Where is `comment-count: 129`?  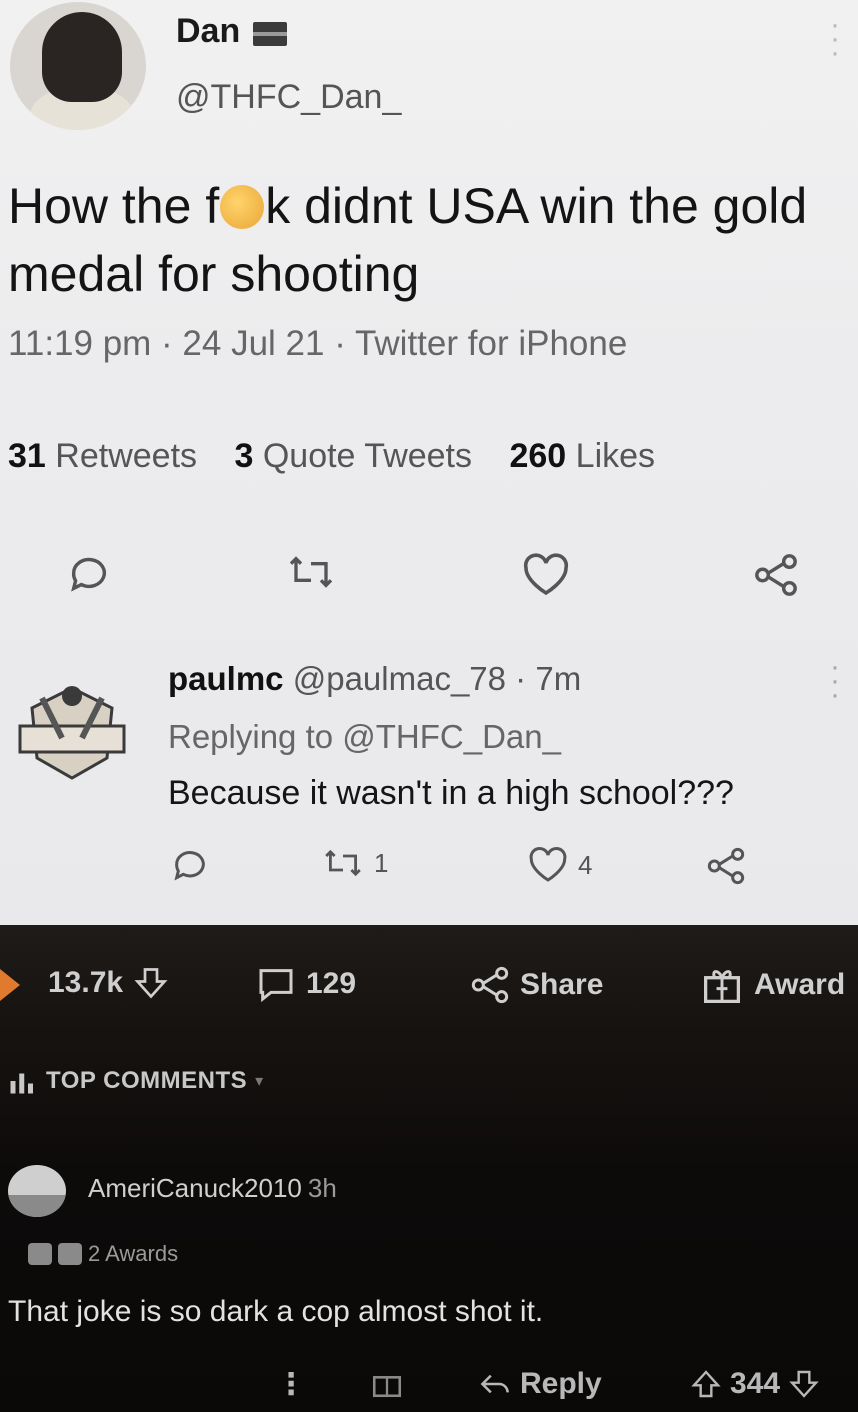 comment-count: 129 is located at coordinates (331, 983).